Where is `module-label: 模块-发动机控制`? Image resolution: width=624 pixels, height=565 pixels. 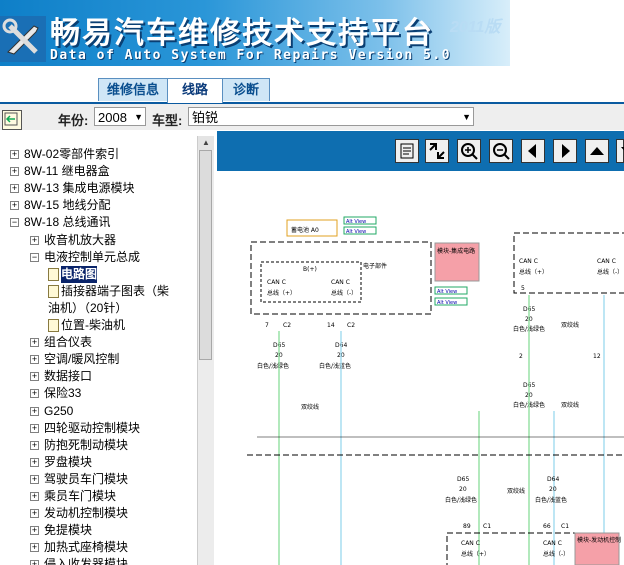
module-label: 模块-发动机控制 is located at coordinates (599, 540).